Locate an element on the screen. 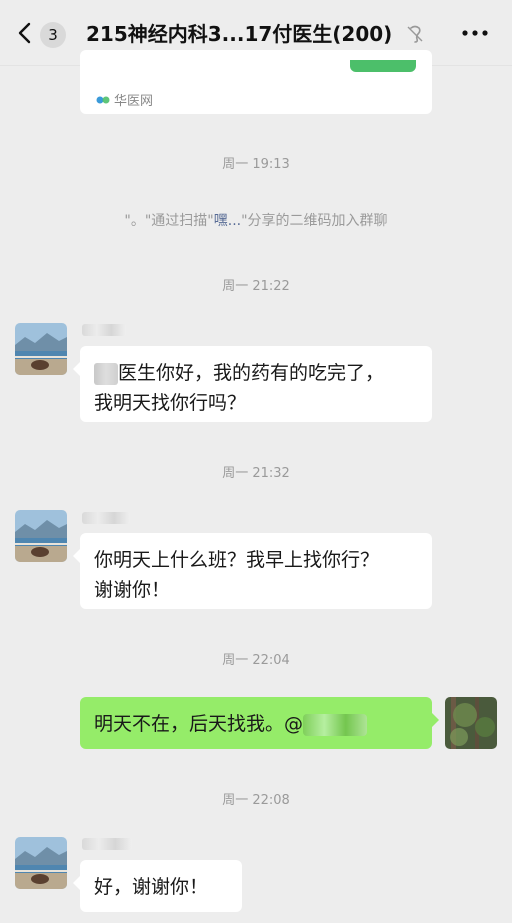 The width and height of the screenshot is (512, 923). message-text: 明天不在，后天找我。@ is located at coordinates (199, 724).